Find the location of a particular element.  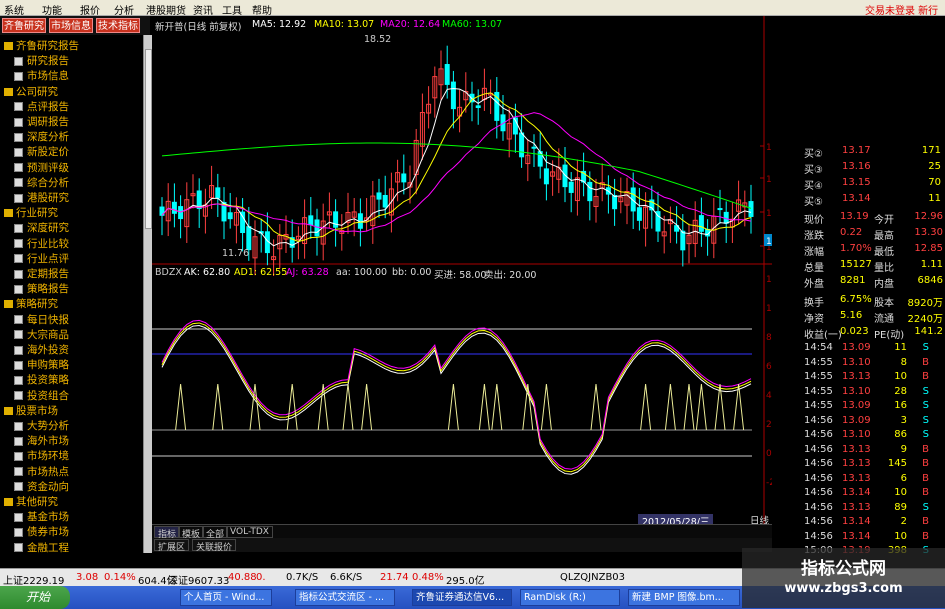

stat-value-2: 12.96 is located at coordinates (928, 216).